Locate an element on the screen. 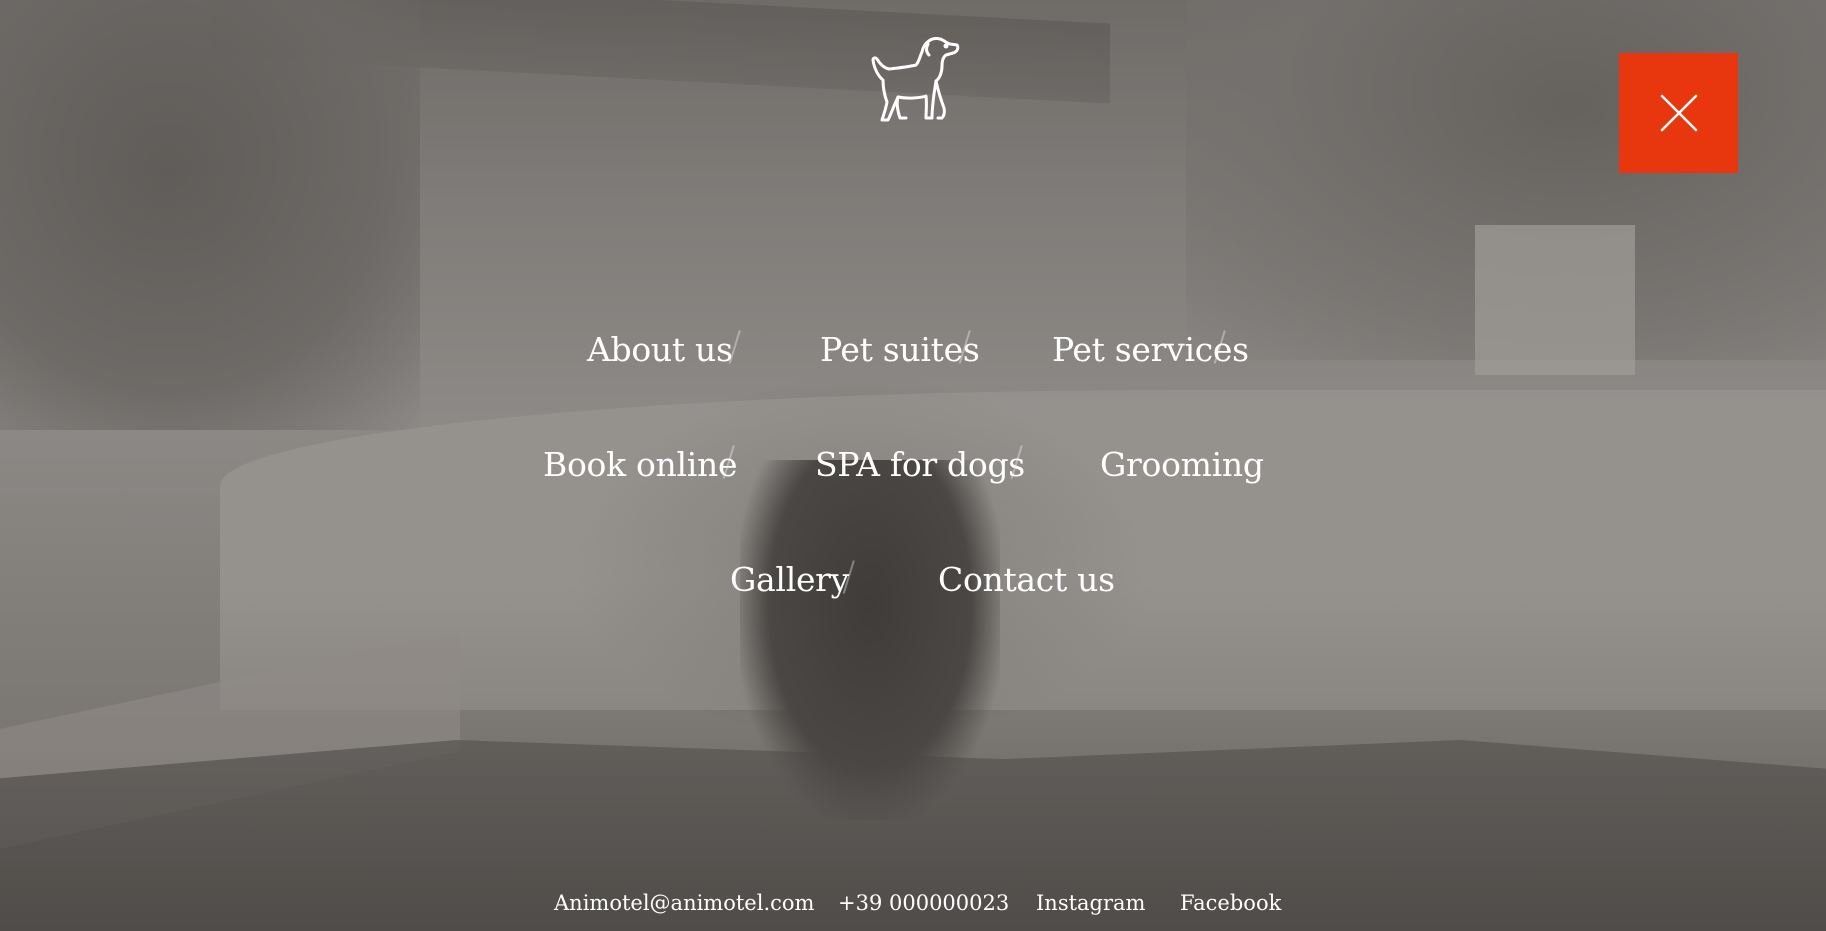 The width and height of the screenshot is (1826, 931). footer-phone-link: +39 000000023 is located at coordinates (923, 903).